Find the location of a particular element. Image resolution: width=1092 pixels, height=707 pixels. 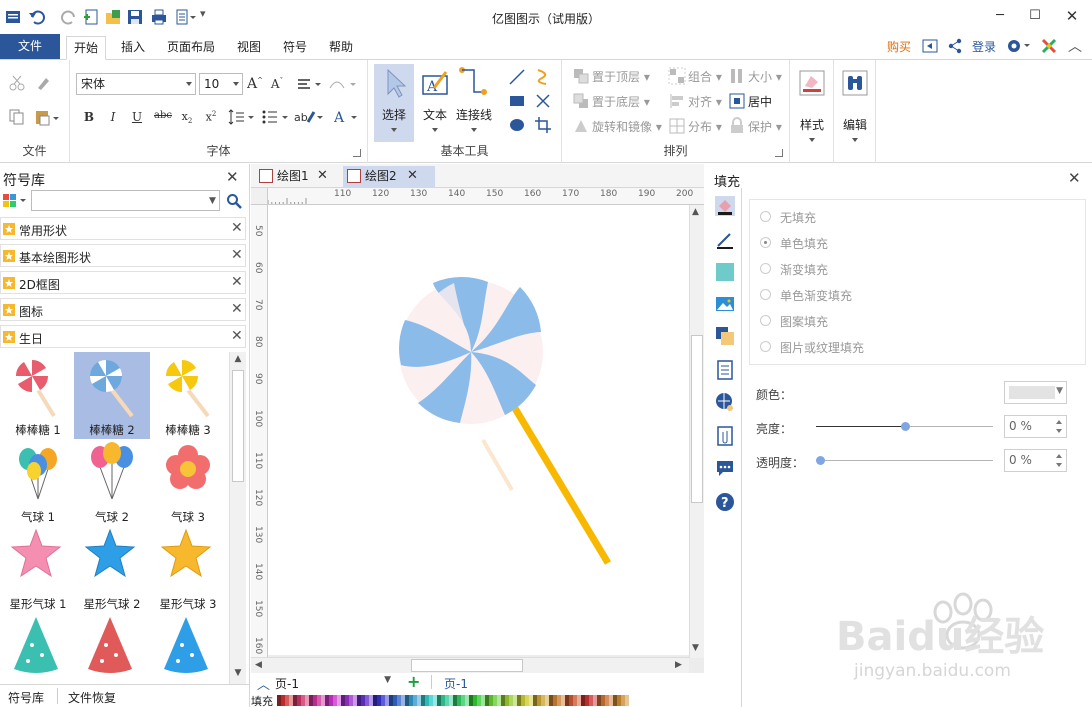

edit-button: 编辑 is located at coordinates (855, 103).